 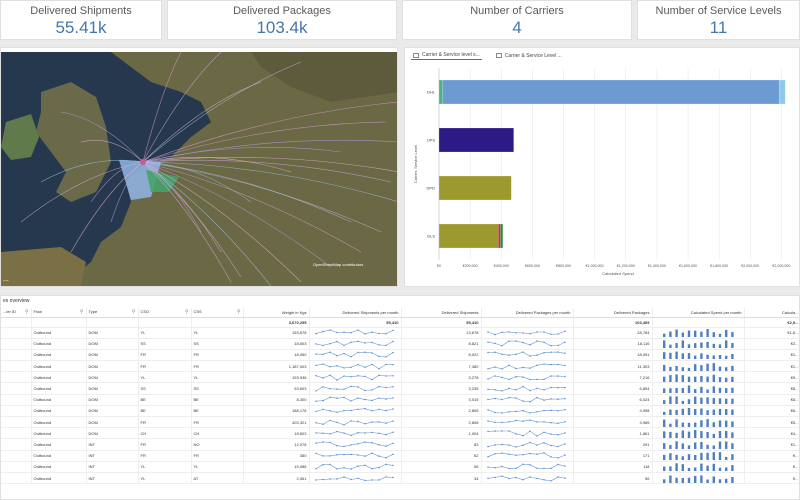 What do you see at coordinates (698, 313) in the screenshot?
I see `column-header: Calculated Spend per month` at bounding box center [698, 313].